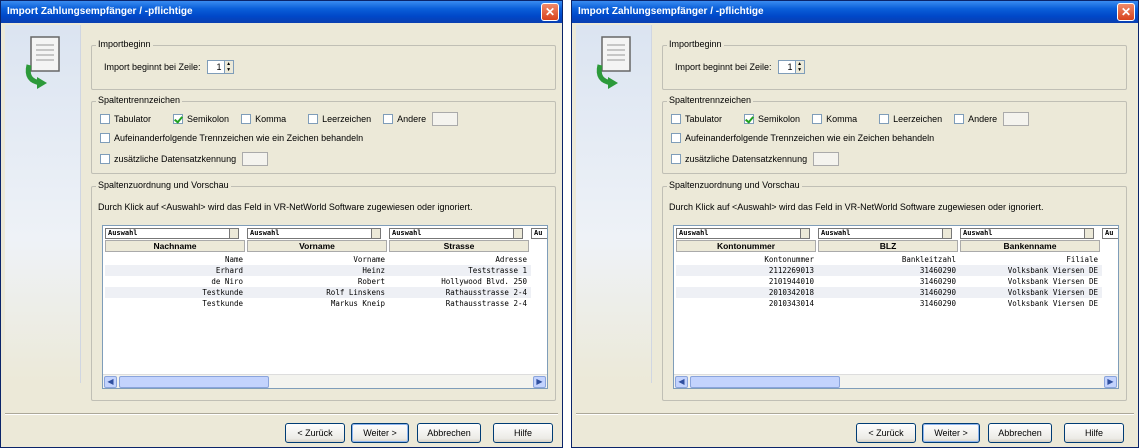  I want to click on table-cell: 31460290, so click(937, 303).